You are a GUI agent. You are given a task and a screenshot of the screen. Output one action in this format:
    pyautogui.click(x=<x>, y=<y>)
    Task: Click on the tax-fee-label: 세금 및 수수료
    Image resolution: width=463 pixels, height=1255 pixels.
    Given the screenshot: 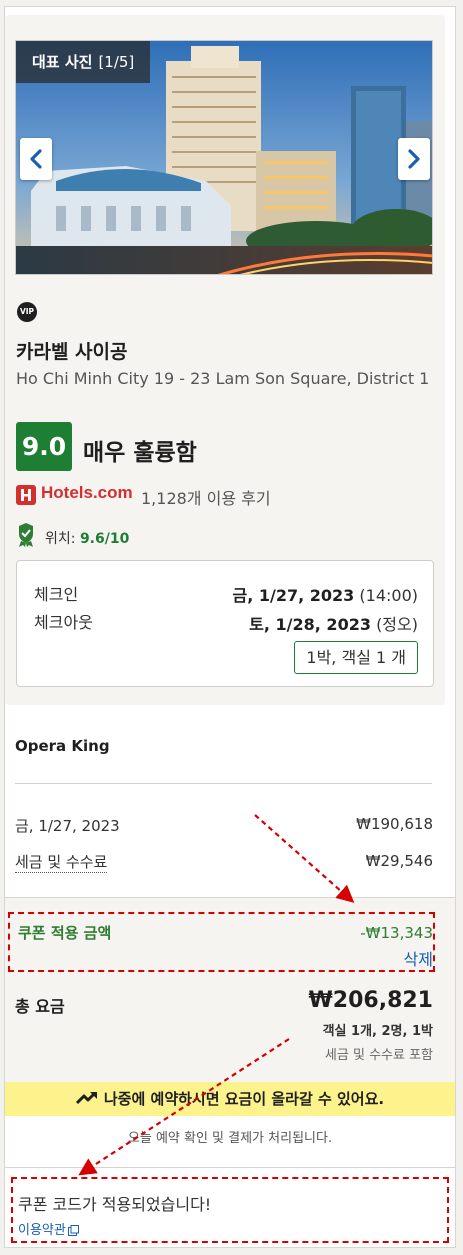 What is the action you would take?
    pyautogui.click(x=61, y=862)
    